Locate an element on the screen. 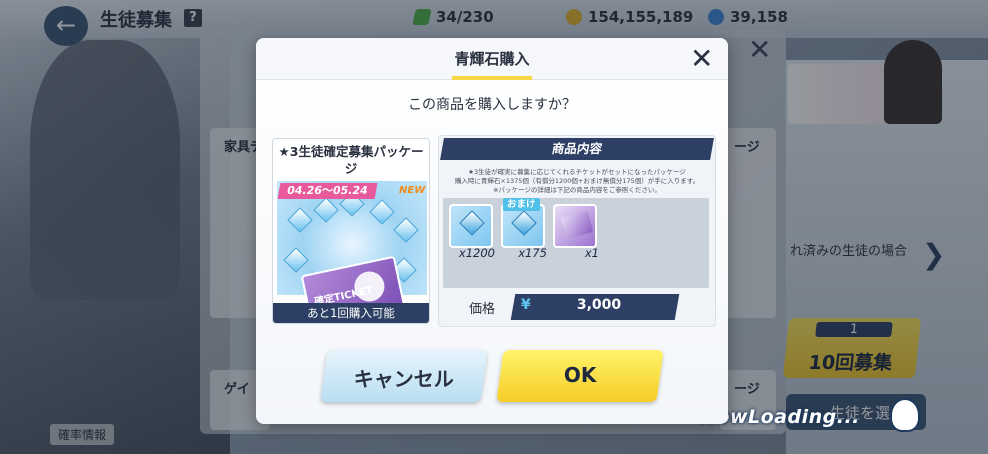  ok-label: OK is located at coordinates (580, 375).